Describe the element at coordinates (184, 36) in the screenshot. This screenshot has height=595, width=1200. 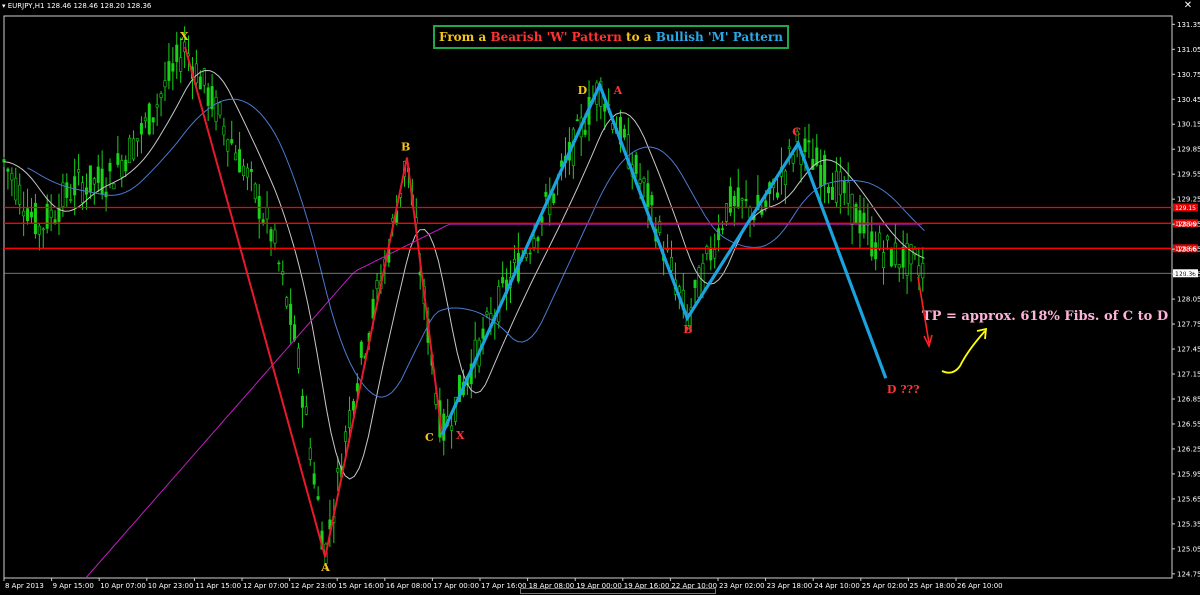
I see `pattern-point-label: X` at that location.